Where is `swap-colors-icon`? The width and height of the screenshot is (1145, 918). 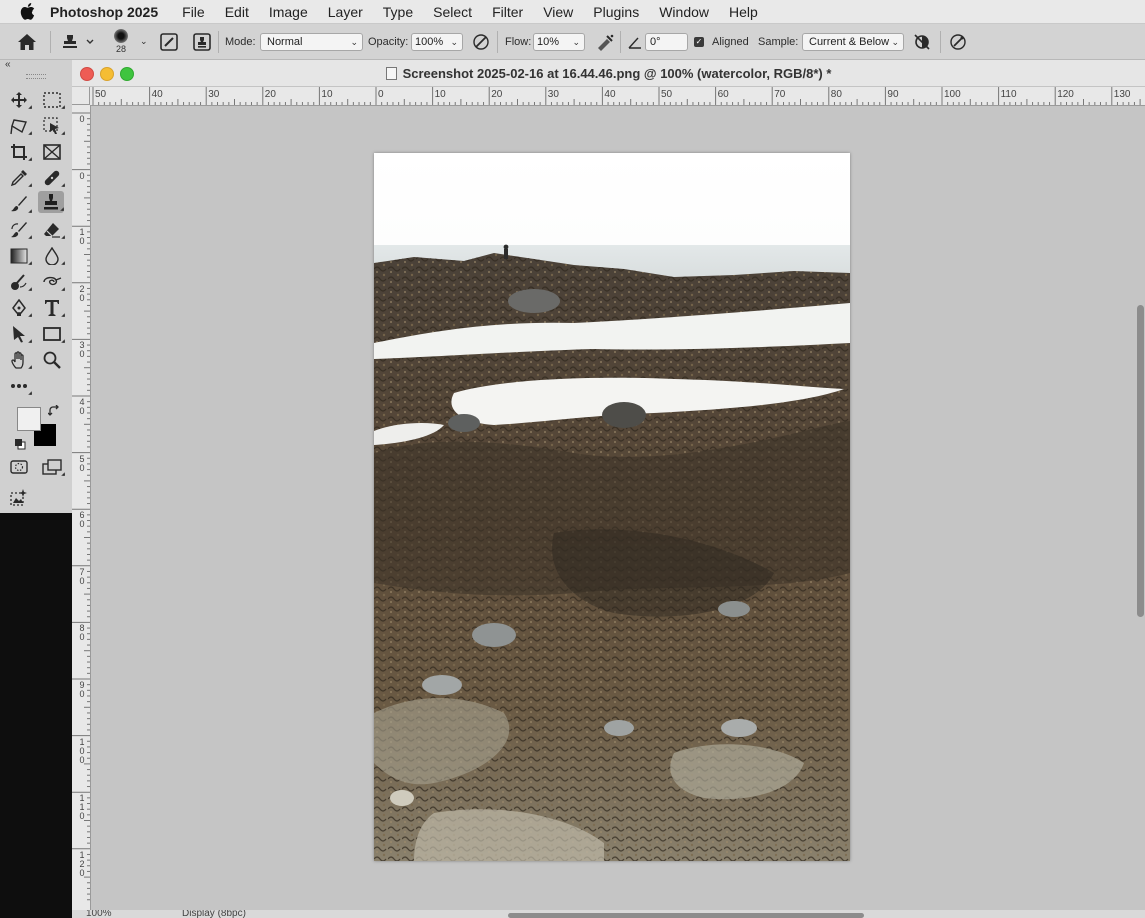 swap-colors-icon is located at coordinates (53, 413).